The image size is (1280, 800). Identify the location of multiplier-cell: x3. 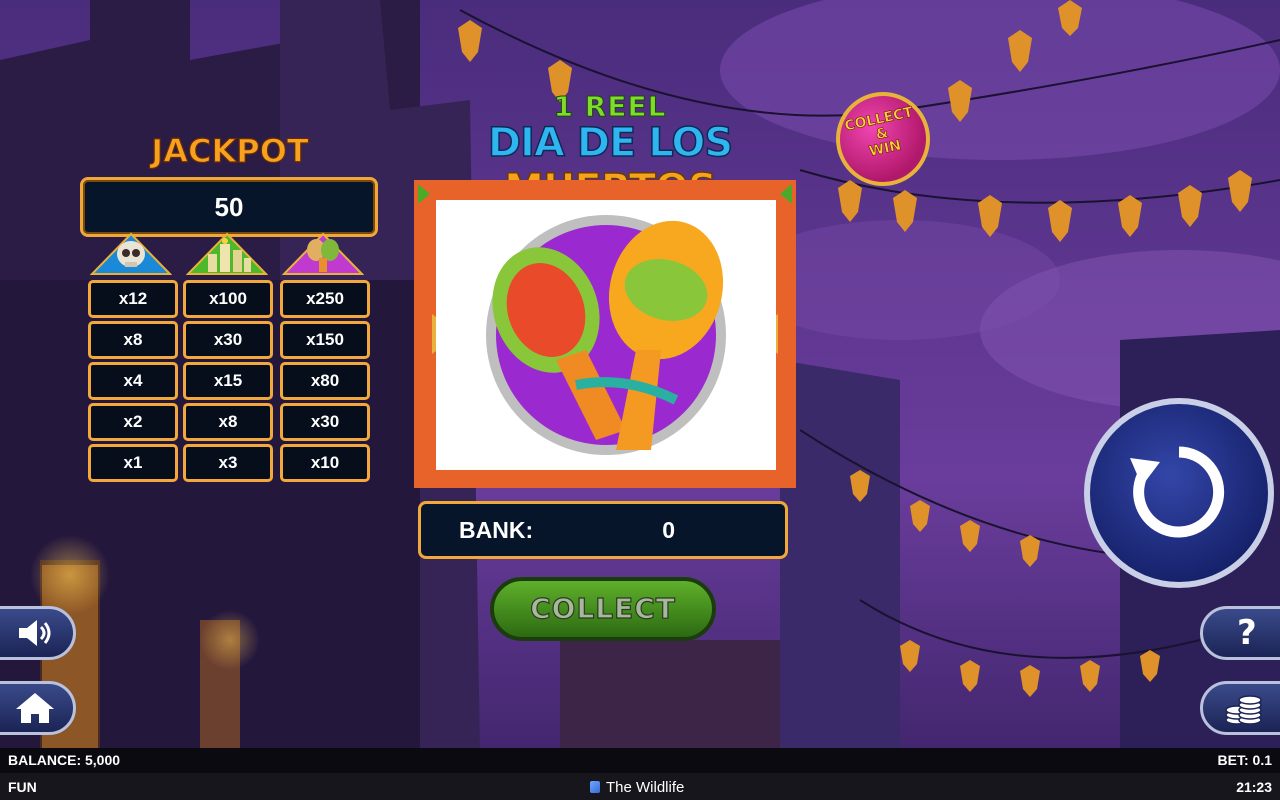
(228, 463).